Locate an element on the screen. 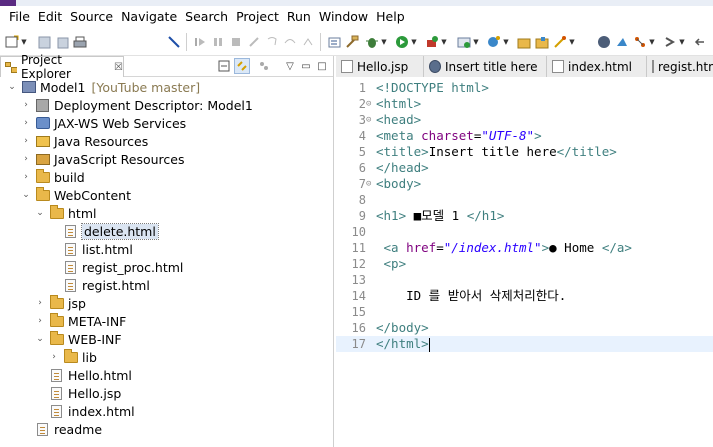 The width and height of the screenshot is (713, 447). run-icon is located at coordinates (402, 42).